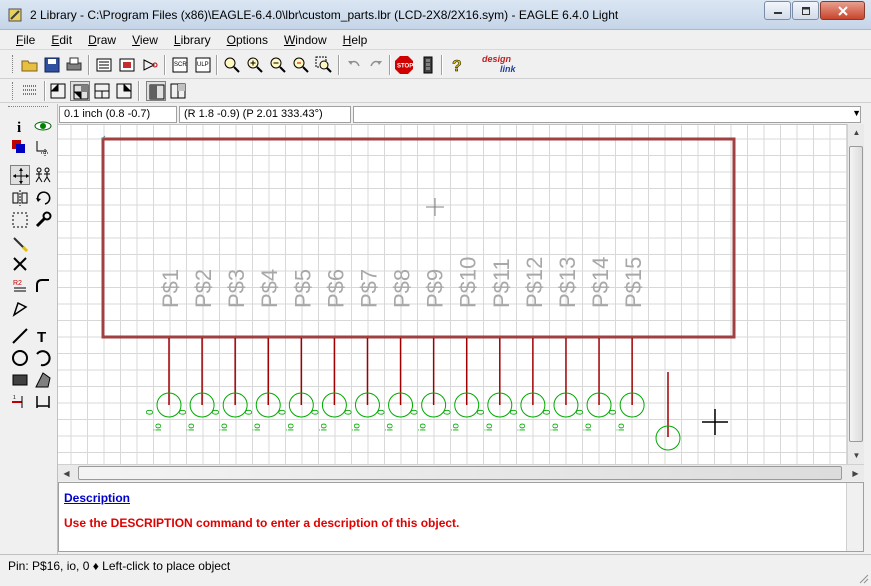 The width and height of the screenshot is (871, 586). Describe the element at coordinates (777, 10) in the screenshot. I see `minimize-button` at that location.